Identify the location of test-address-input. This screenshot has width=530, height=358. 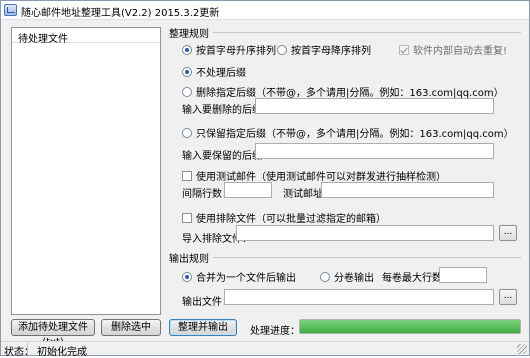
(407, 190).